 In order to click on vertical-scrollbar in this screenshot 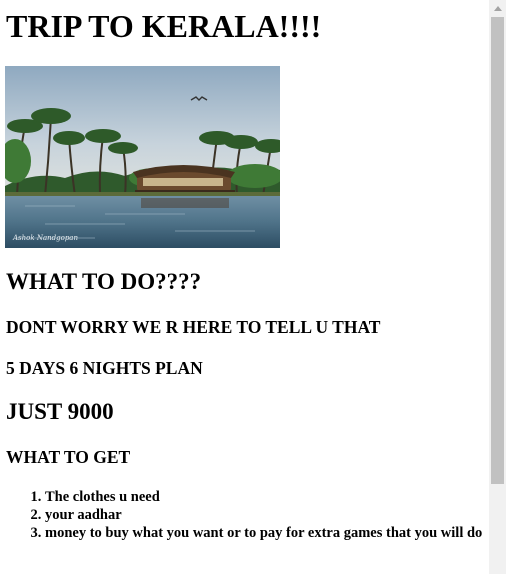, I will do `click(497, 287)`.